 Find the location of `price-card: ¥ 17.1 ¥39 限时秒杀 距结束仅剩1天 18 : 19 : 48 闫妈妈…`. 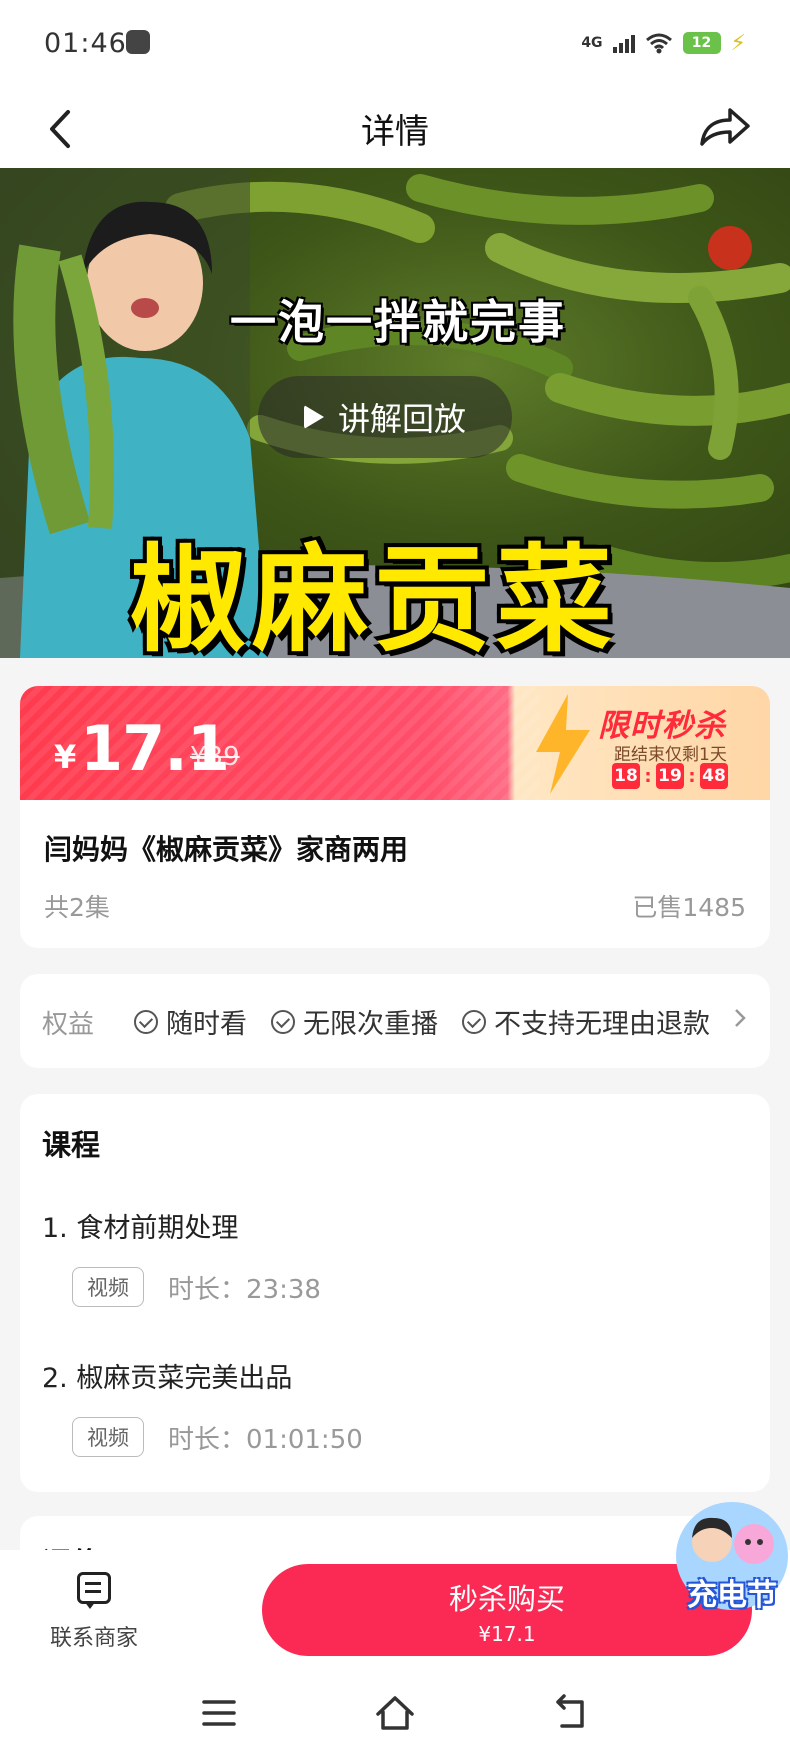

price-card: ¥ 17.1 ¥39 限时秒杀 距结束仅剩1天 18 : 19 : 48 闫妈妈… is located at coordinates (395, 817).